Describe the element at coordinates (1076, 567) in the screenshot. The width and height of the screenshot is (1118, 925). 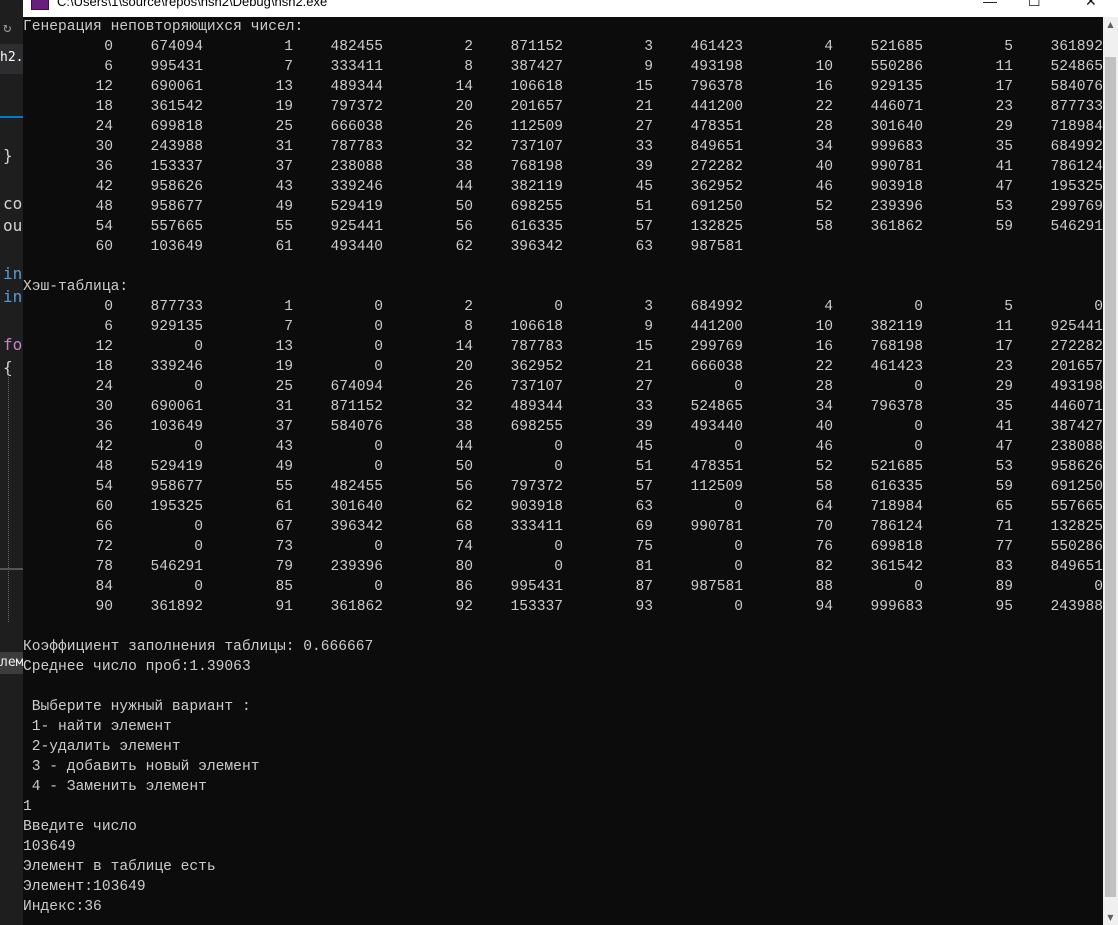
I see `cell-value: 849651` at that location.